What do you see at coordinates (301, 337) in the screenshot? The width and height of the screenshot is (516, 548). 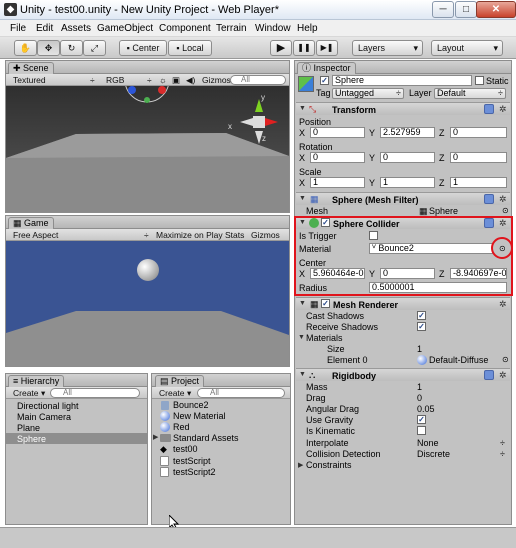 I see `collapse-arrow-icon: ▼` at bounding box center [301, 337].